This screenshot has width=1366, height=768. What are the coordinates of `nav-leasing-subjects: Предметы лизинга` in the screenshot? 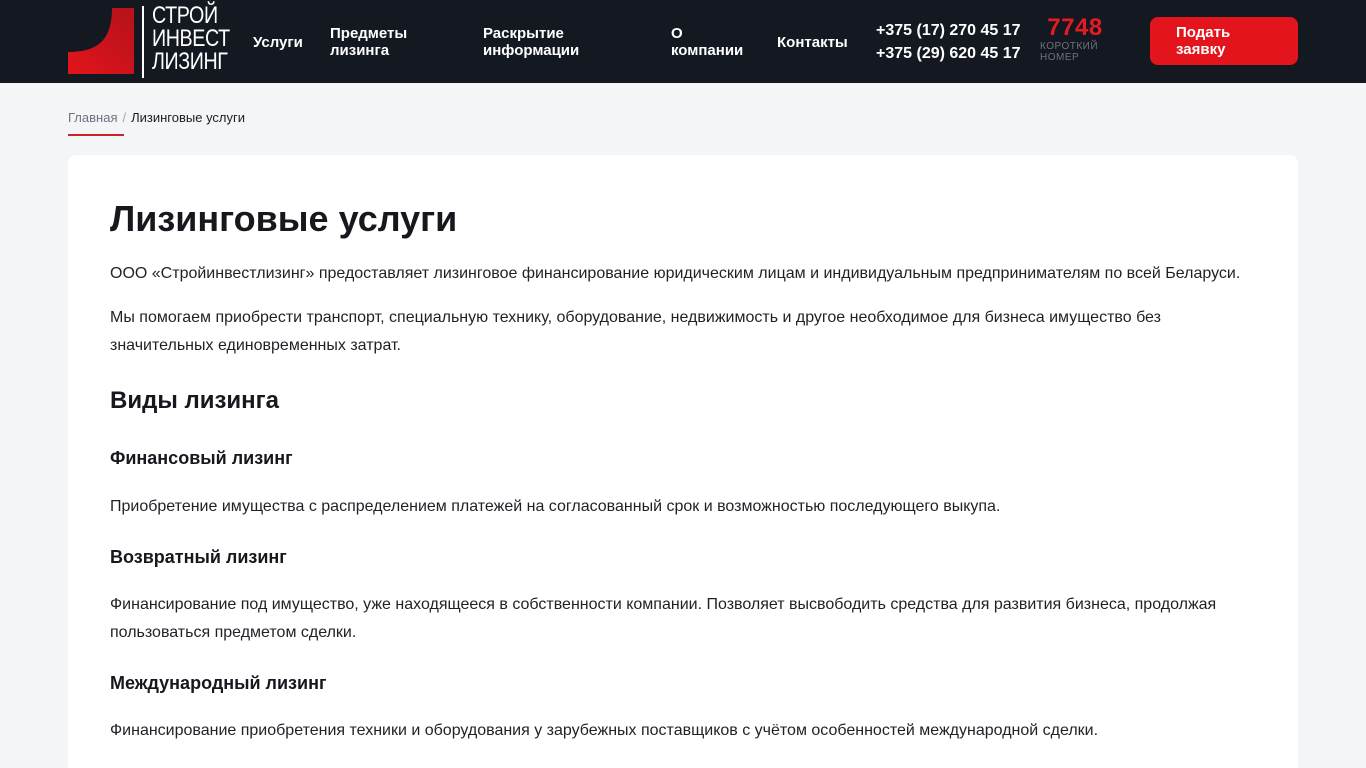 It's located at (385, 42).